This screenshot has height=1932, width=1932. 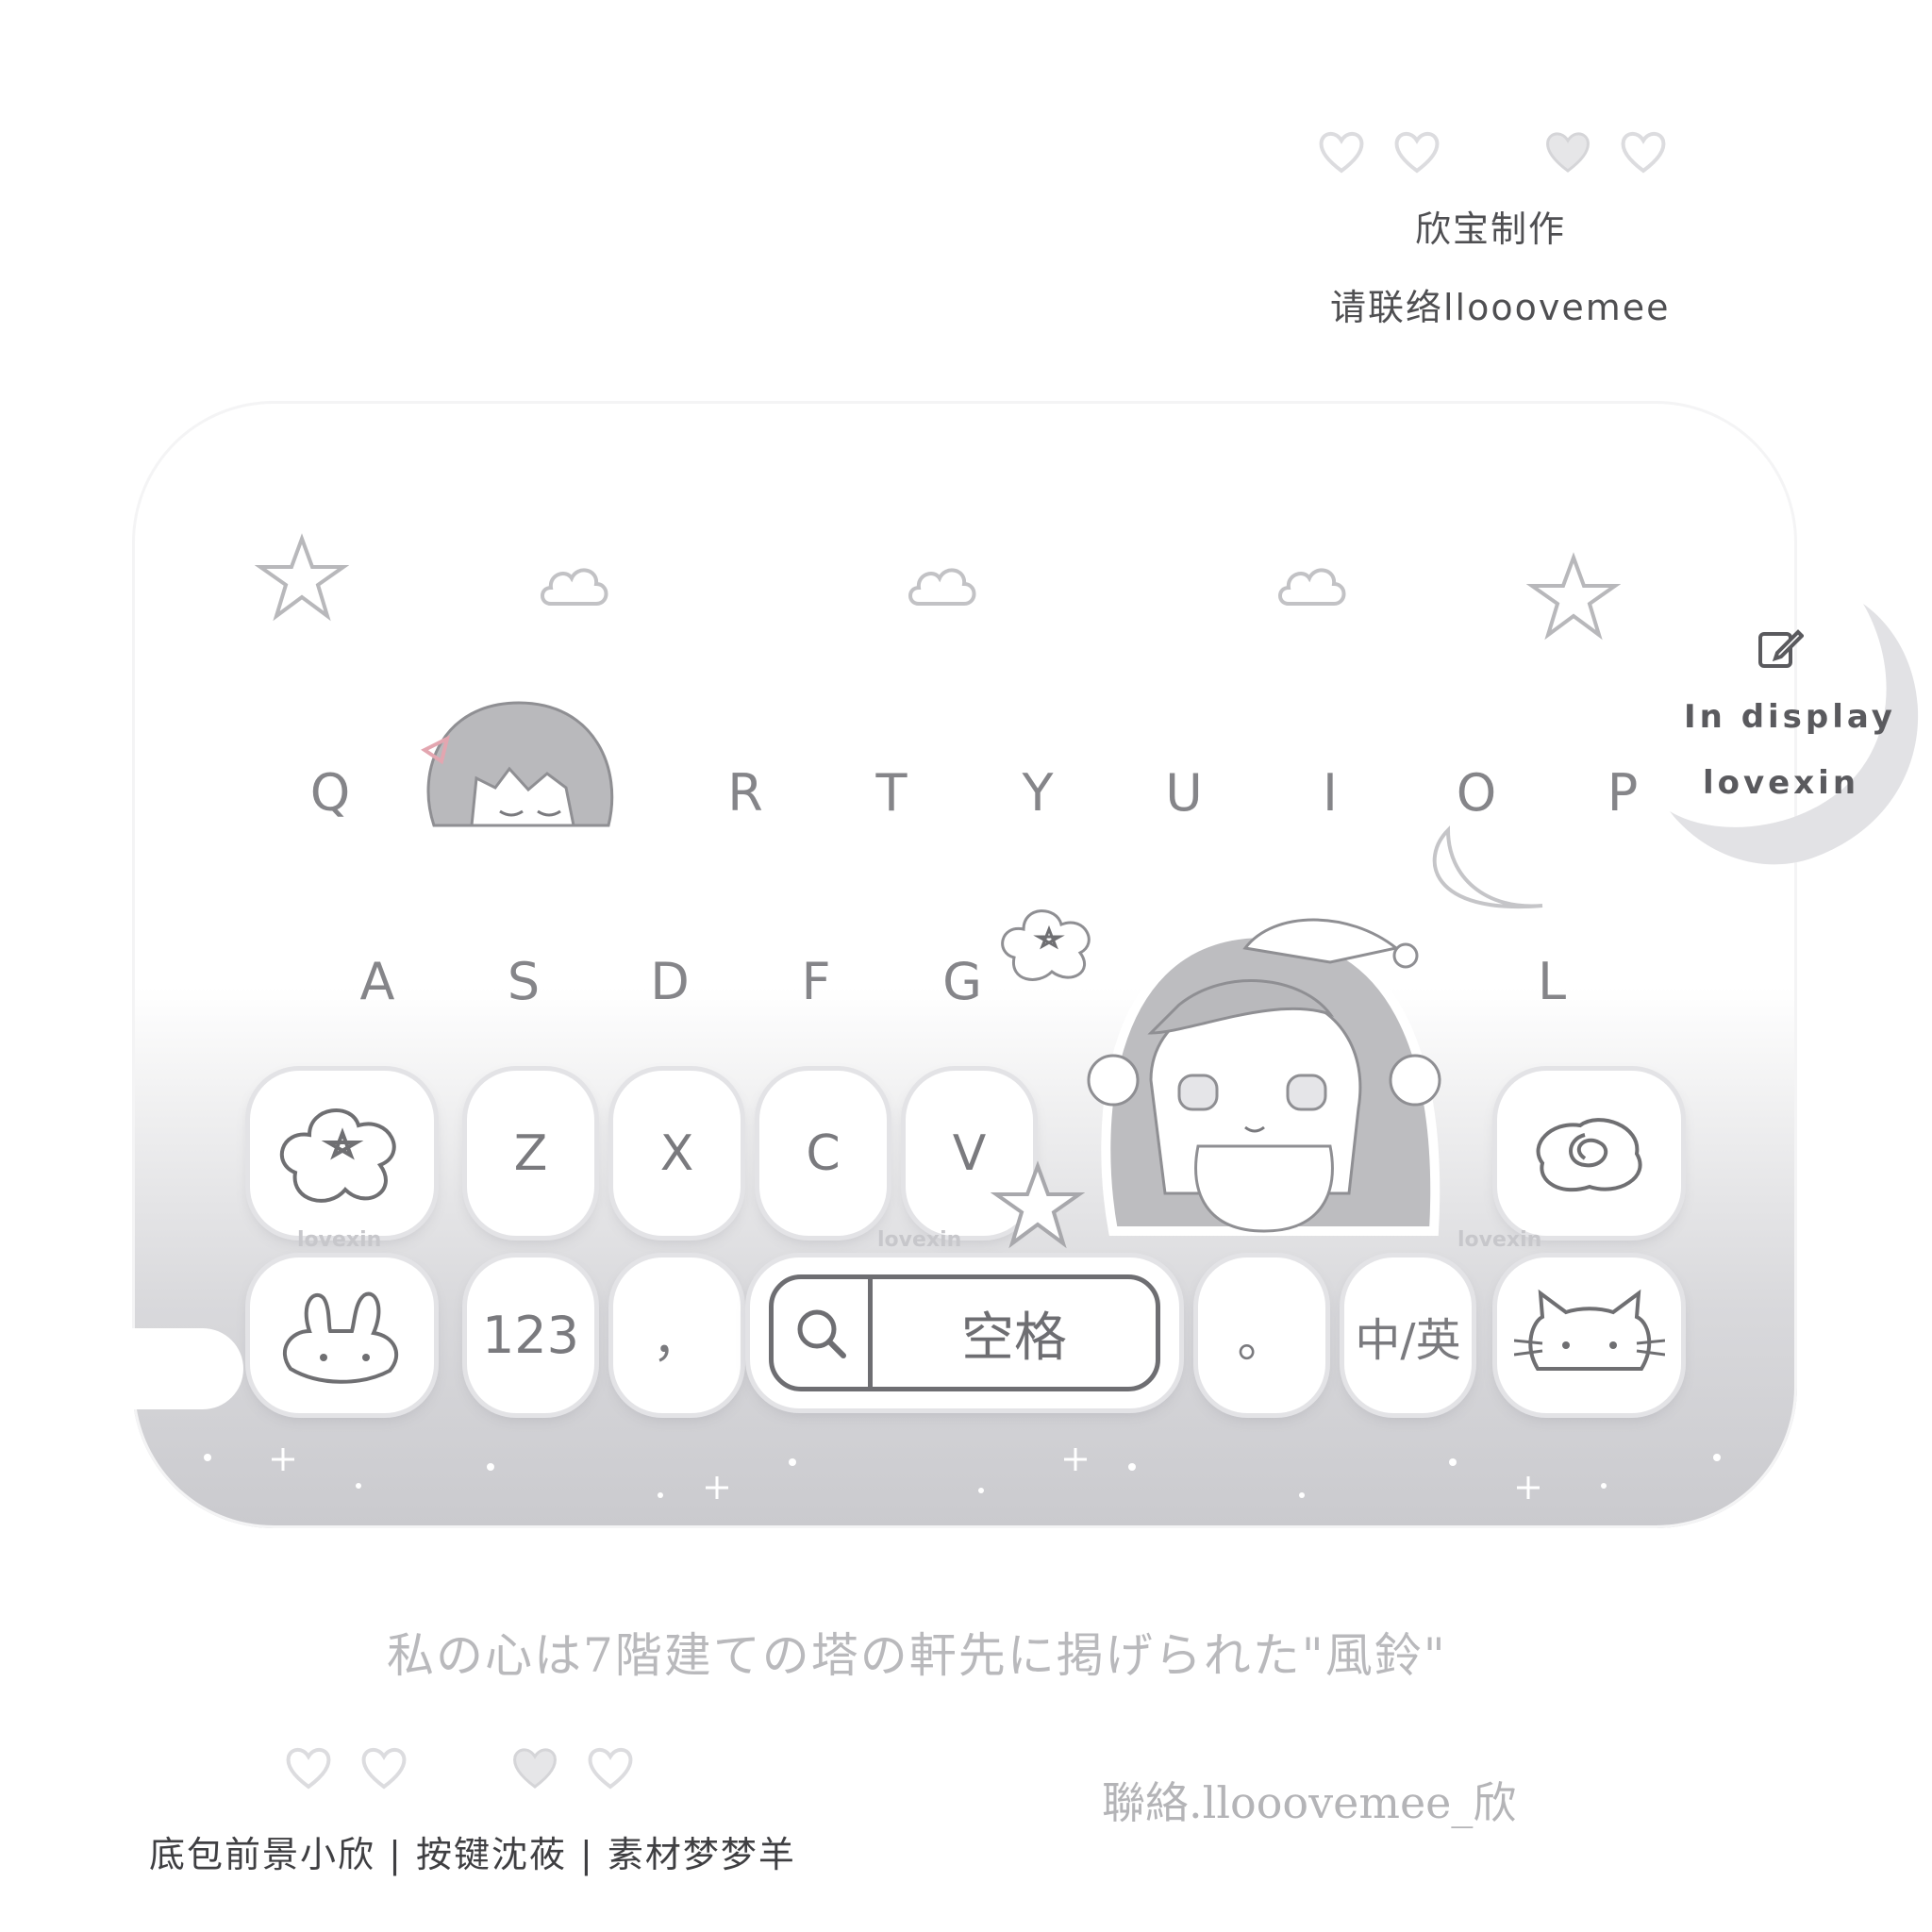 What do you see at coordinates (1273, 1080) in the screenshot?
I see `sleepy-girl-doodle` at bounding box center [1273, 1080].